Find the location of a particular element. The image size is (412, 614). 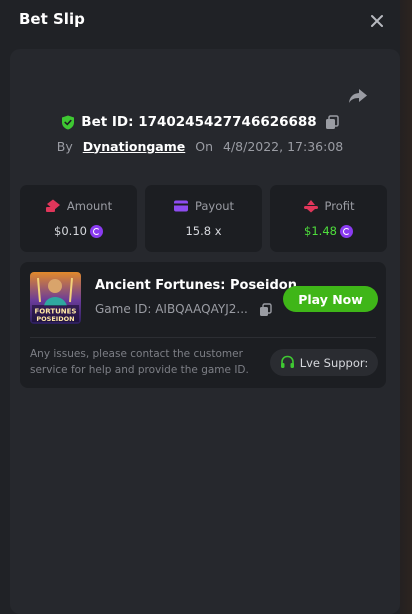

svg-text: POSEIDON is located at coordinates (55, 319).